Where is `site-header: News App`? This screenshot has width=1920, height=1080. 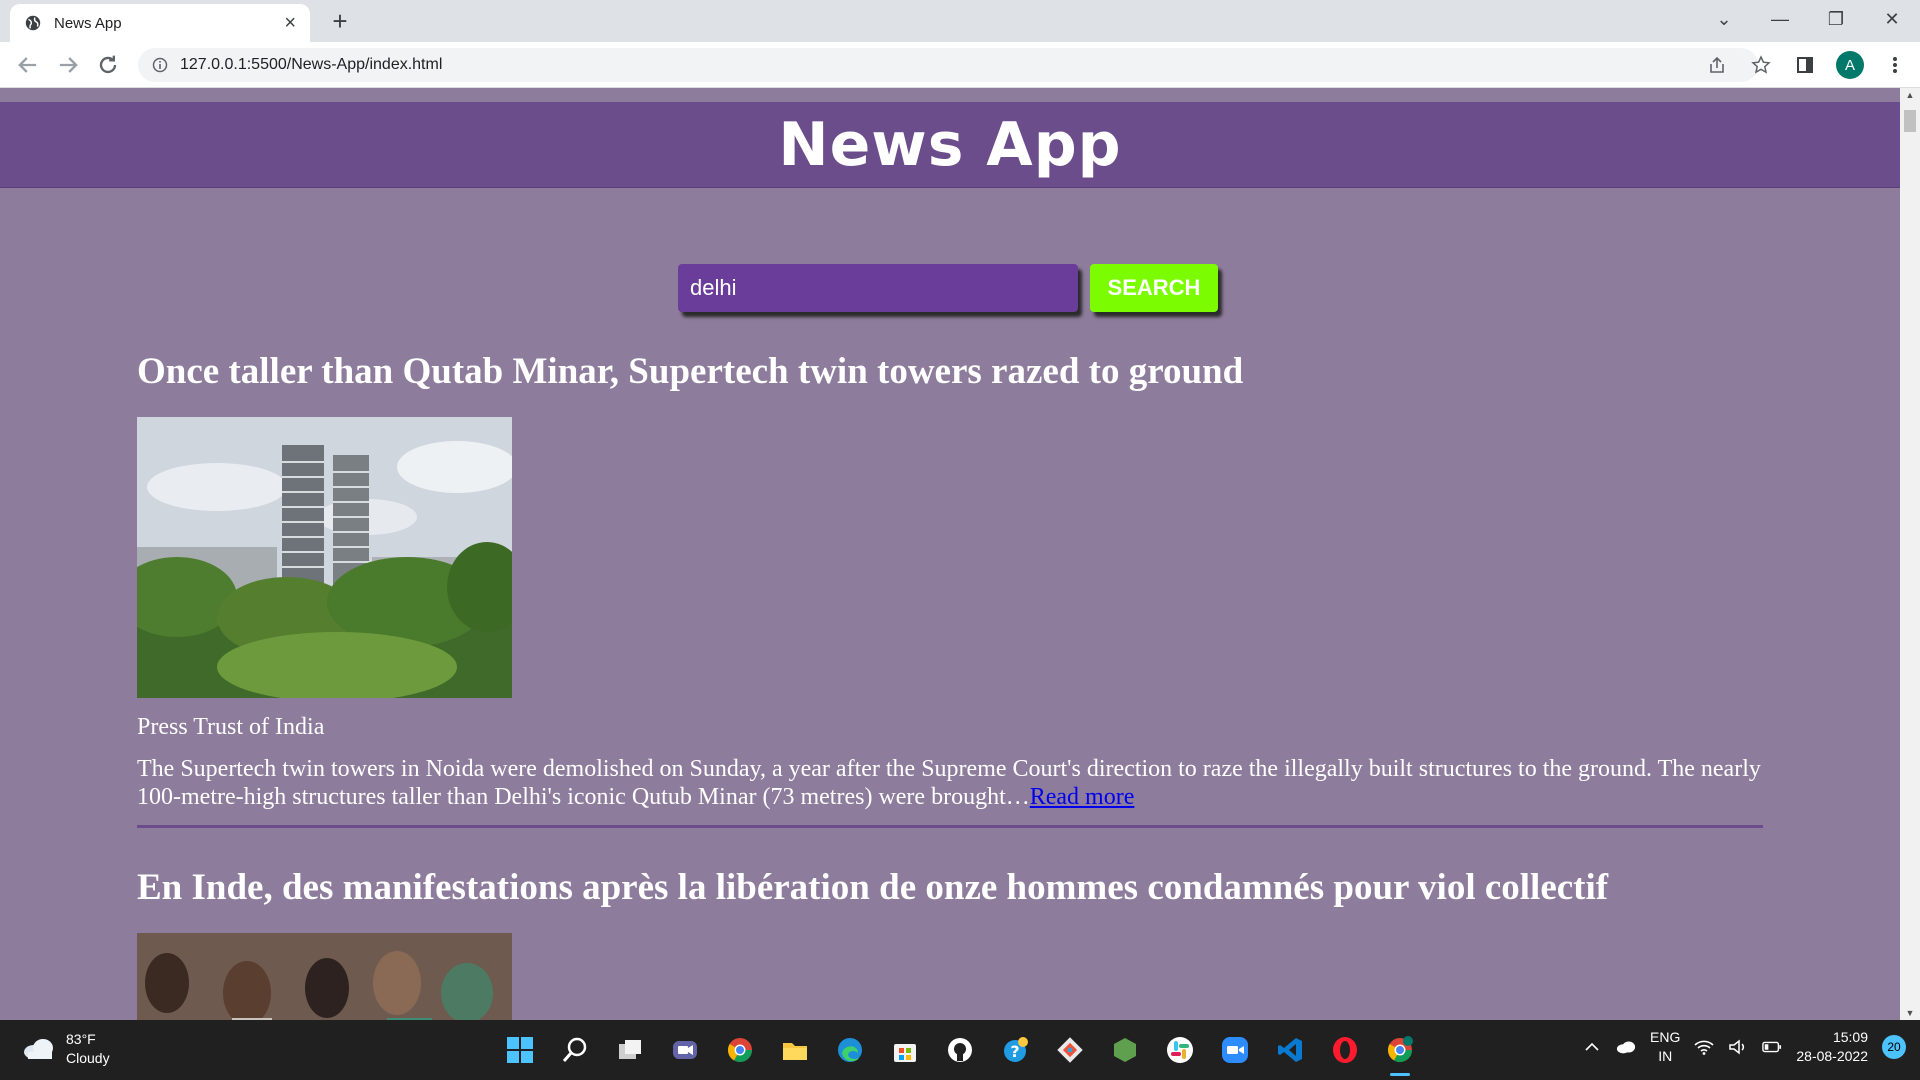 site-header: News App is located at coordinates (950, 145).